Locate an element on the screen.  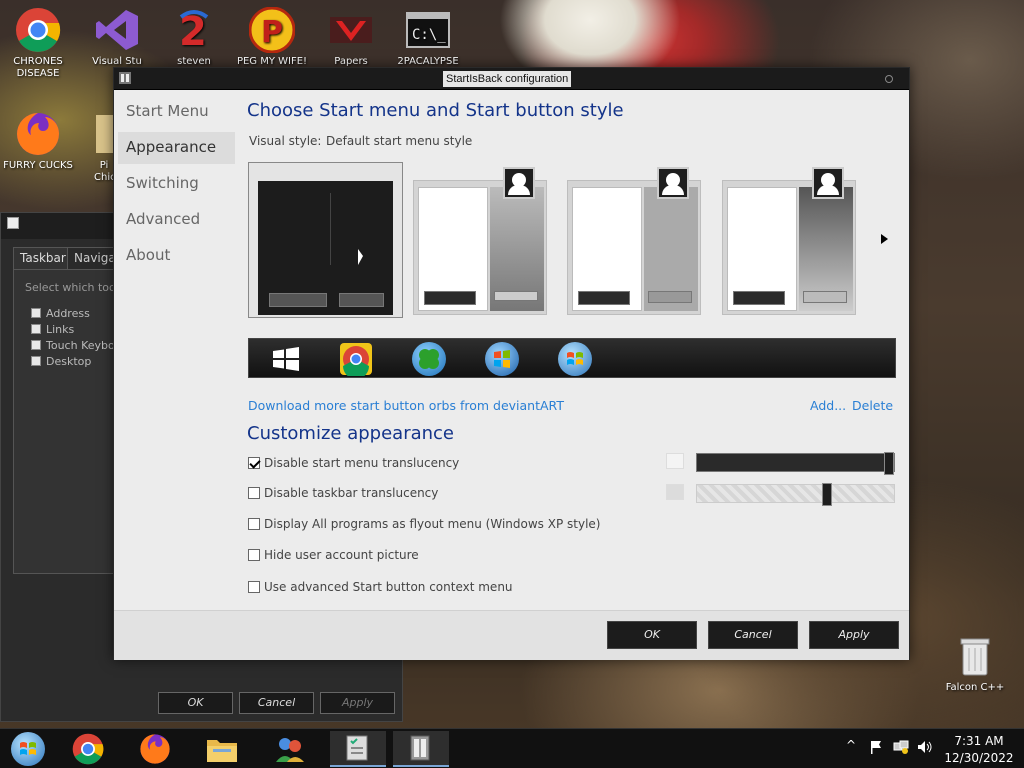
scroll-right-arrow-icon is located at coordinates (884, 239).